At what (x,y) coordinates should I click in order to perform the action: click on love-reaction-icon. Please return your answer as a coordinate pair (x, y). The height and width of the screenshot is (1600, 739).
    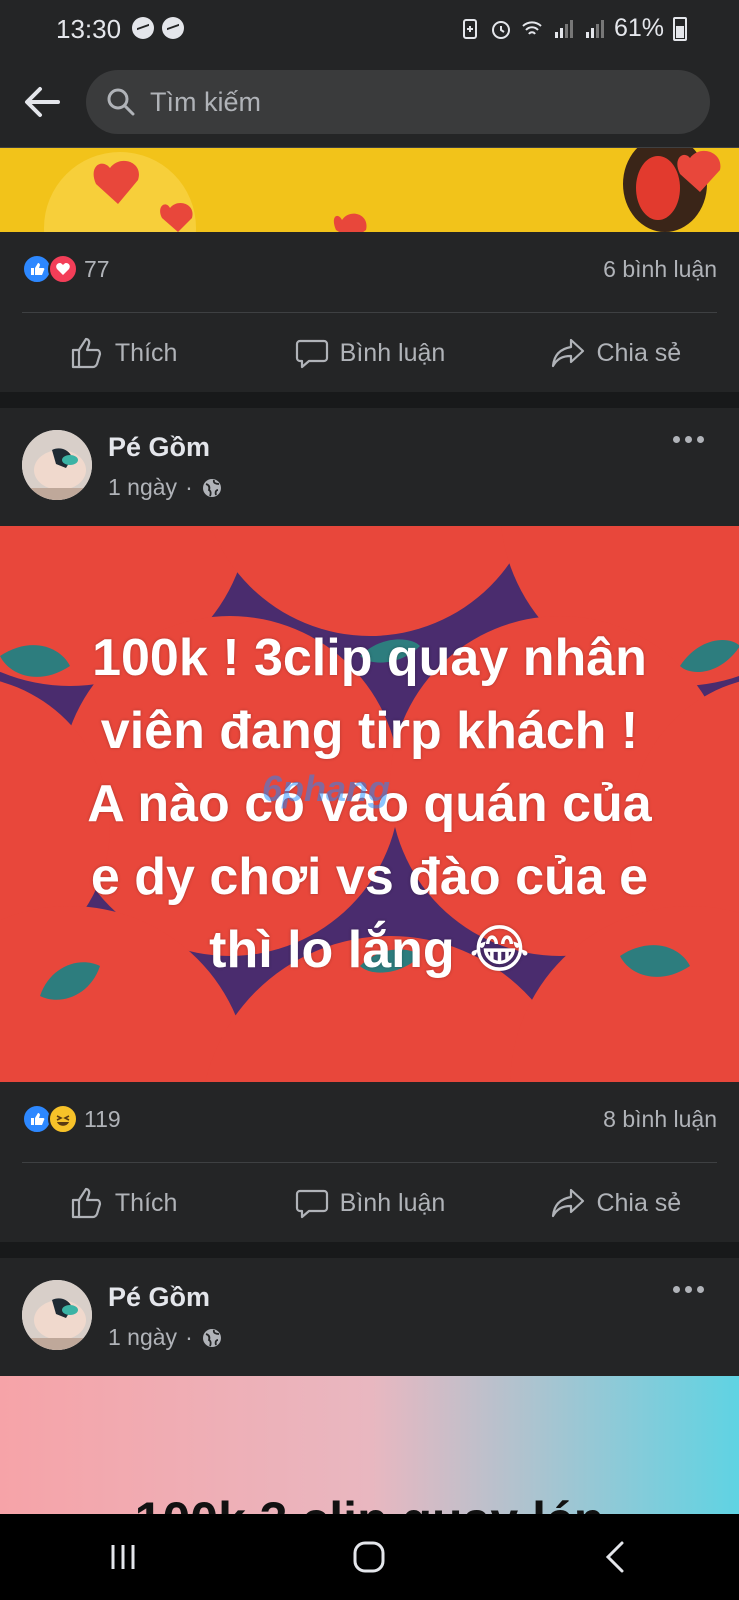
    Looking at the image, I should click on (63, 269).